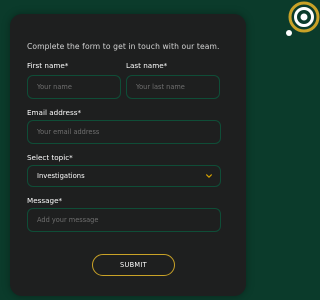  What do you see at coordinates (209, 176) in the screenshot?
I see `chevron-down-icon` at bounding box center [209, 176].